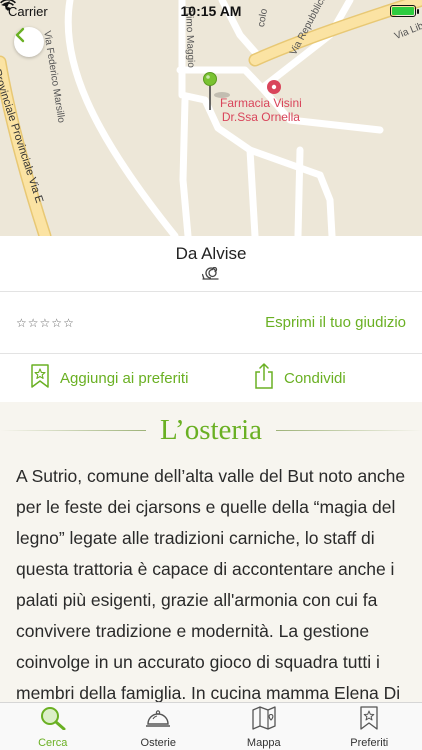 The width and height of the screenshot is (422, 750). What do you see at coordinates (124, 378) in the screenshot?
I see `add-favorite-label: Aggiungi ai preferiti` at bounding box center [124, 378].